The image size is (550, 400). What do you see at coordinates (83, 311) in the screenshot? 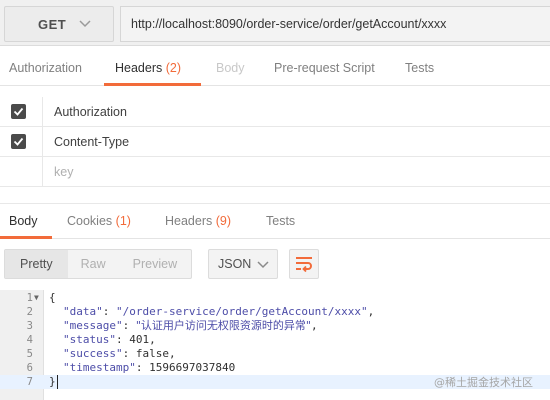
I see `json-key: "data"` at bounding box center [83, 311].